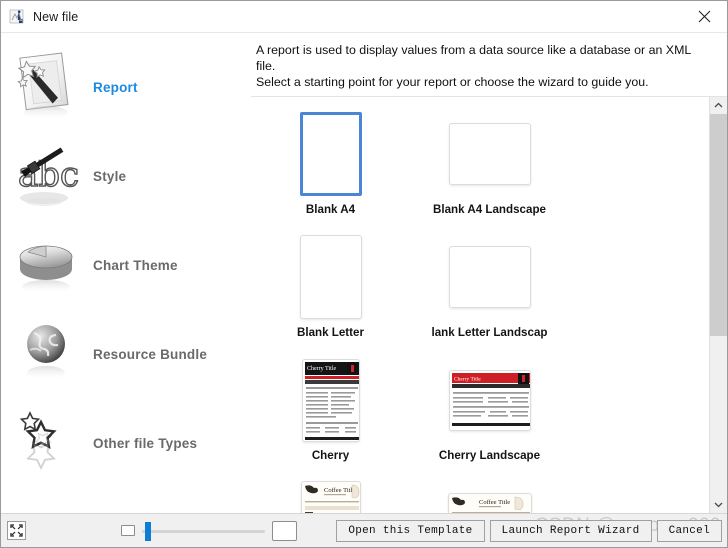 Image resolution: width=728 pixels, height=548 pixels. What do you see at coordinates (718, 225) in the screenshot?
I see `scrollbar-thumb` at bounding box center [718, 225].